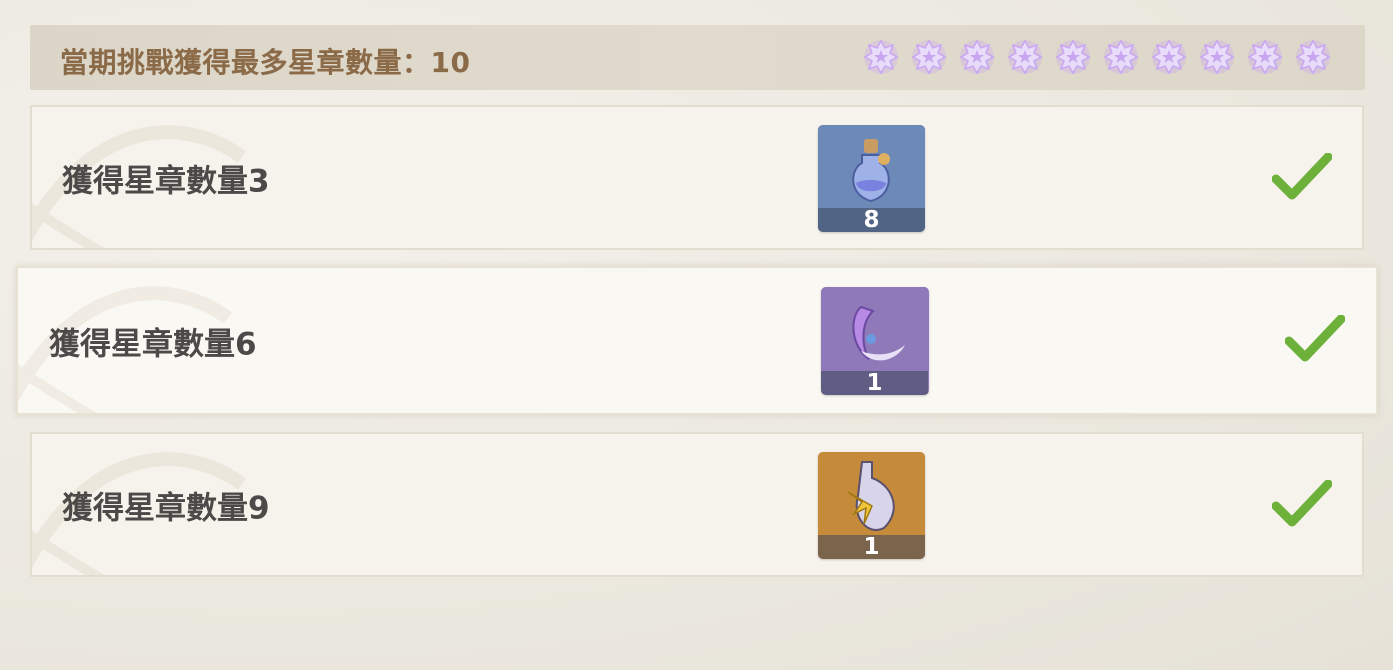 The image size is (1393, 670). I want to click on max-stars-header: 當期挑戰獲得最多星章數量：10, so click(697, 57).